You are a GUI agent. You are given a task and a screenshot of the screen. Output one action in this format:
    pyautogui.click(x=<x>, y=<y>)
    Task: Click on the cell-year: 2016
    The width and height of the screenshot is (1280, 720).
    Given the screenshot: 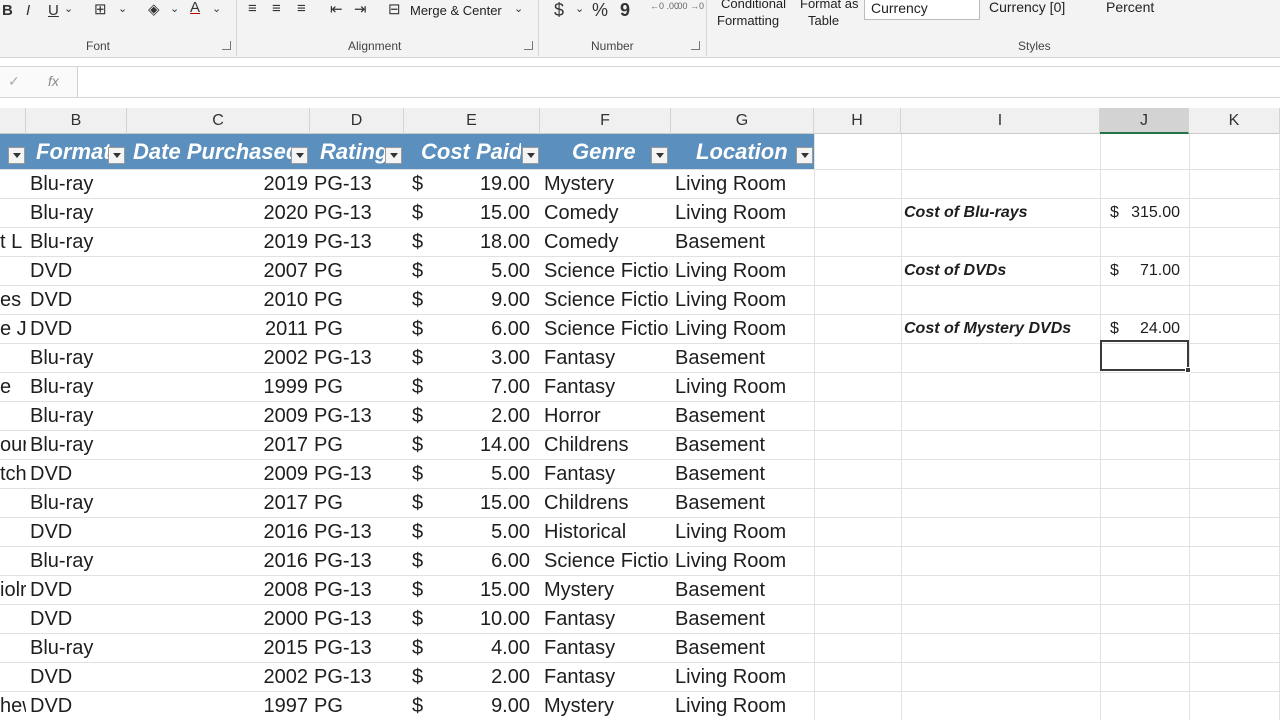 What is the action you would take?
    pyautogui.click(x=219, y=560)
    